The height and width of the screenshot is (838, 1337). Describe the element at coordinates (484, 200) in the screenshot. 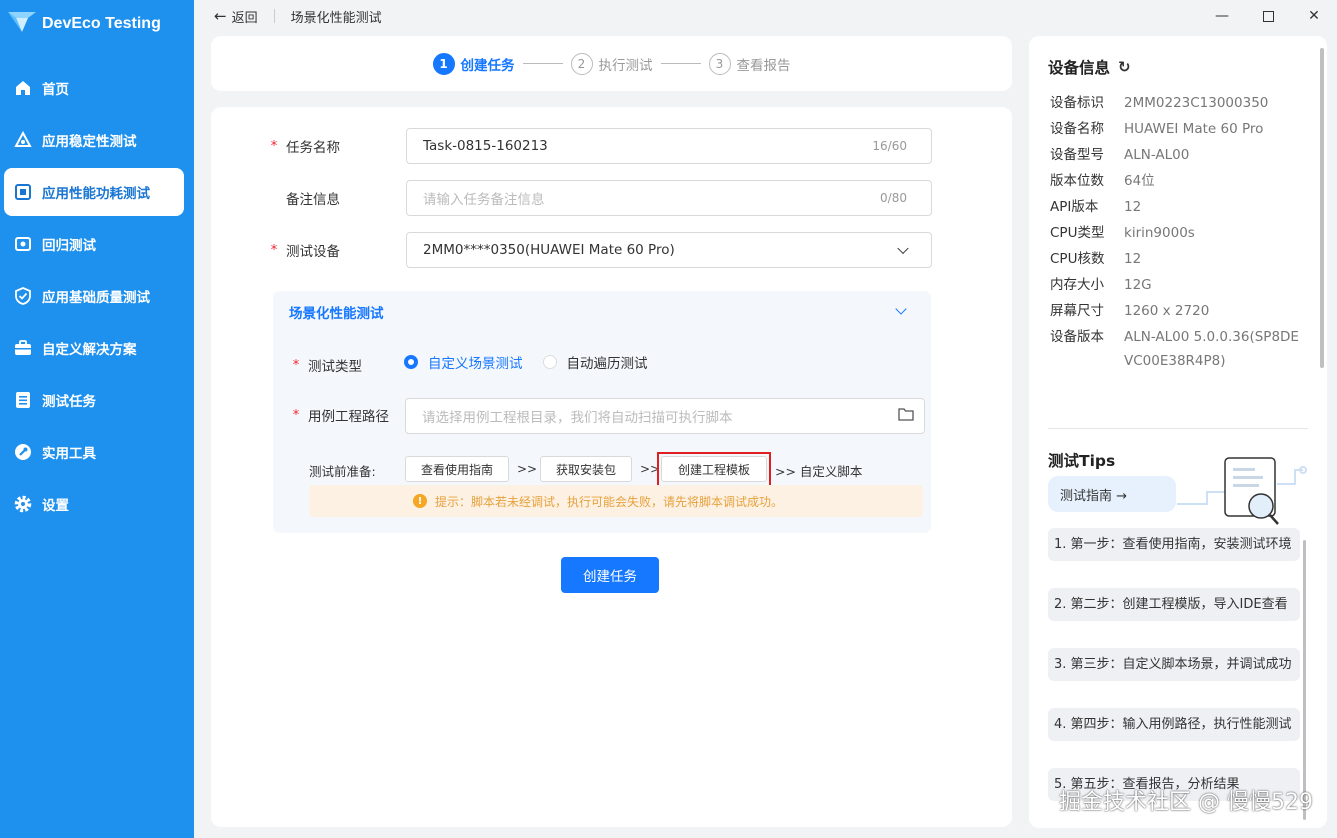

I see `remark-placeholder: 请输入任务备注信息` at that location.